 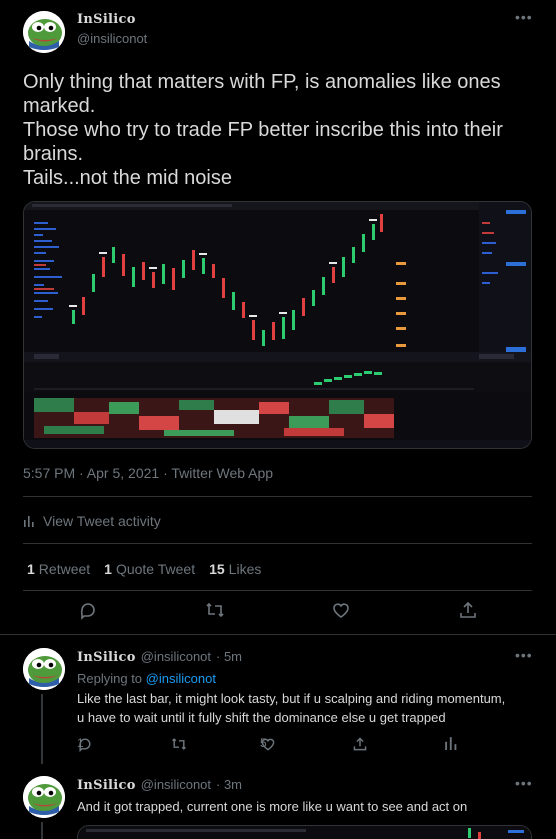 What do you see at coordinates (31, 569) in the screenshot?
I see `retweets-count: 1` at bounding box center [31, 569].